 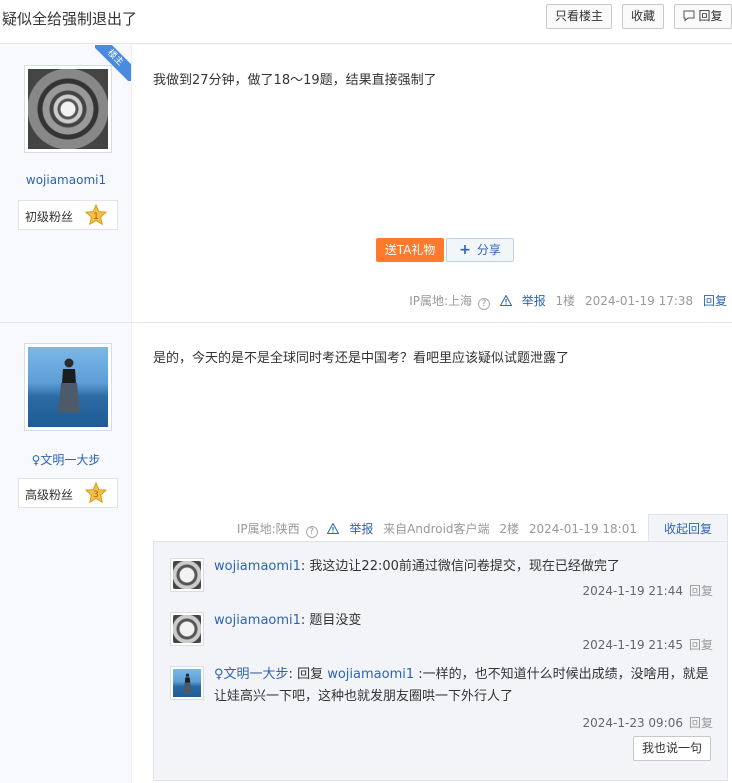 What do you see at coordinates (480, 250) in the screenshot?
I see `share-button: + 分享` at bounding box center [480, 250].